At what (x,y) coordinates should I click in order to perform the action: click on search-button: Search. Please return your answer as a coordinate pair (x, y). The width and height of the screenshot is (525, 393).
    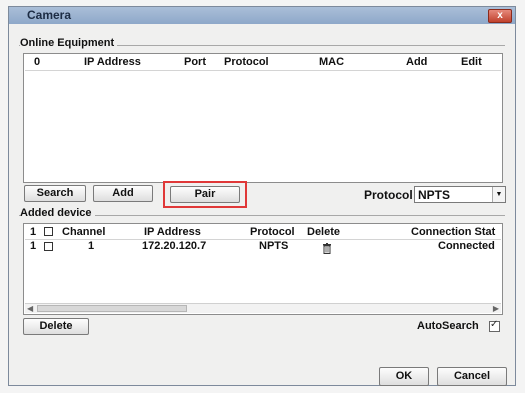
    Looking at the image, I should click on (55, 193).